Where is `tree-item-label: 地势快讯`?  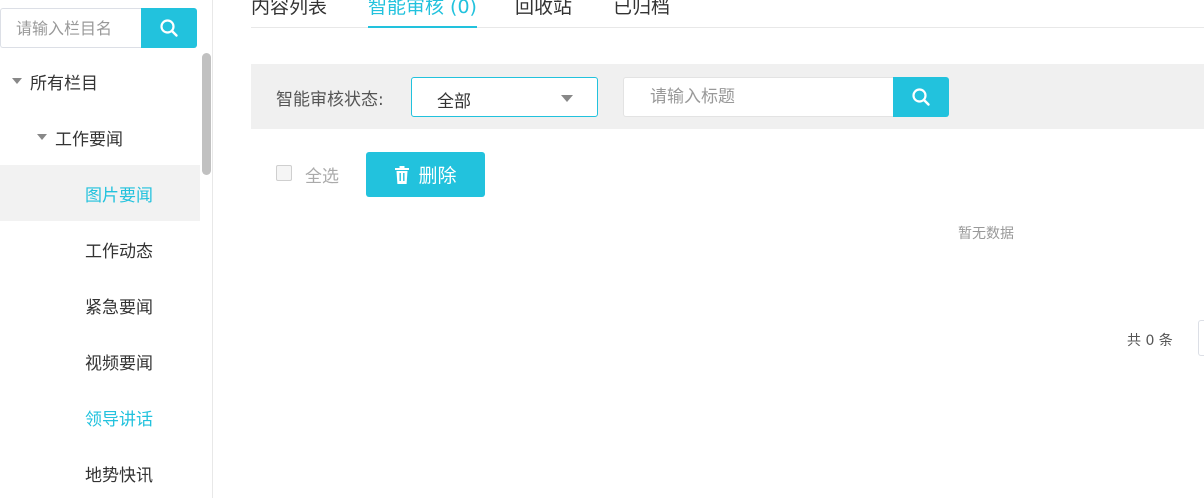
tree-item-label: 地势快讯 is located at coordinates (119, 475).